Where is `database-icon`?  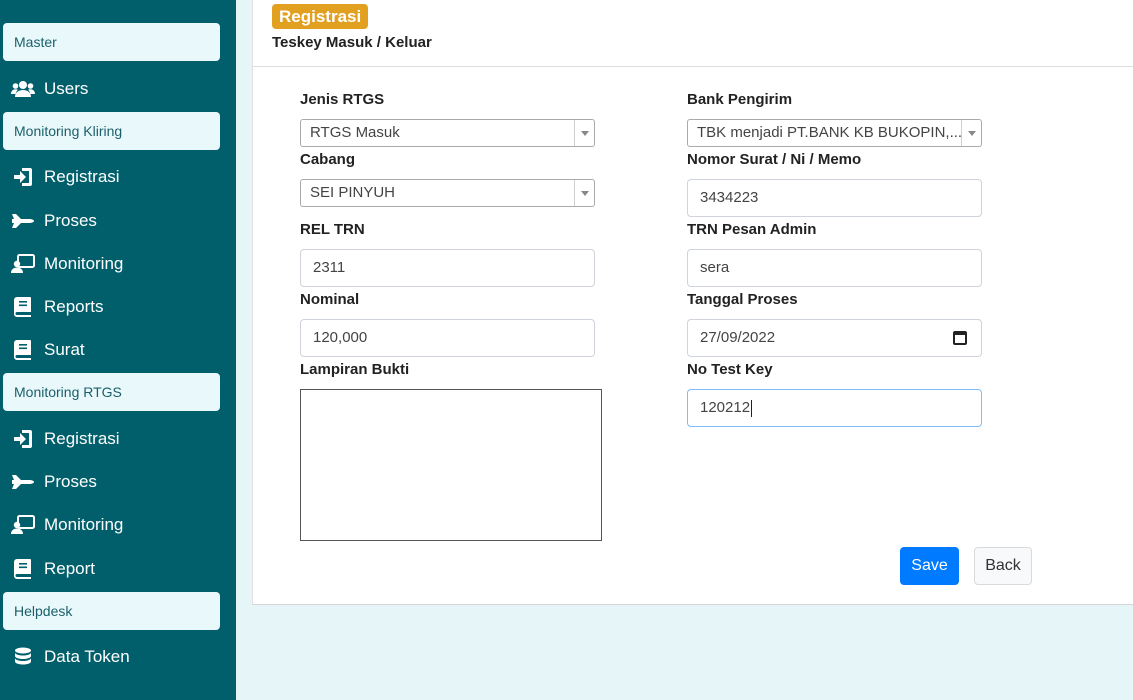
database-icon is located at coordinates (23, 657).